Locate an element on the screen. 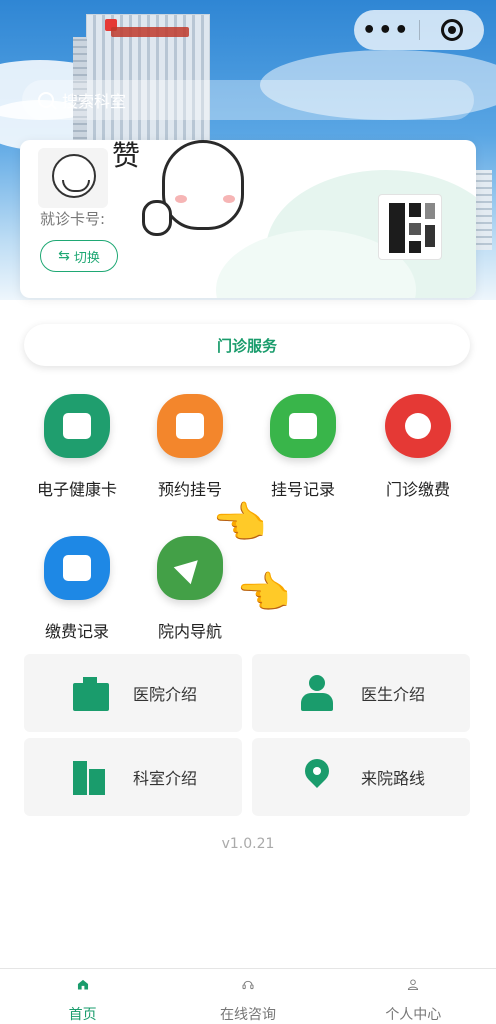 The height and width of the screenshot is (1024, 496). tab-home: 首页 is located at coordinates (82, 996).